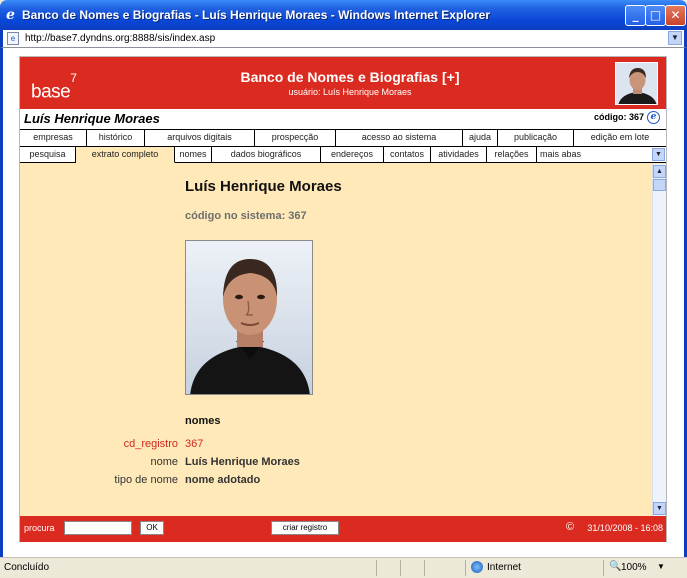 This screenshot has width=687, height=578. What do you see at coordinates (13, 38) in the screenshot?
I see `page-icon: e` at bounding box center [13, 38].